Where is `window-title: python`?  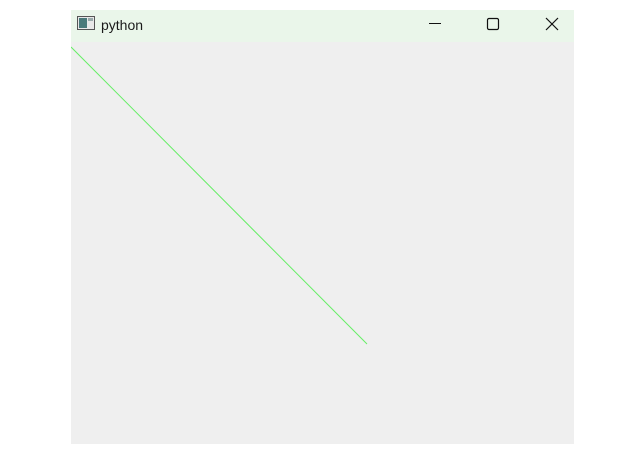 window-title: python is located at coordinates (122, 25).